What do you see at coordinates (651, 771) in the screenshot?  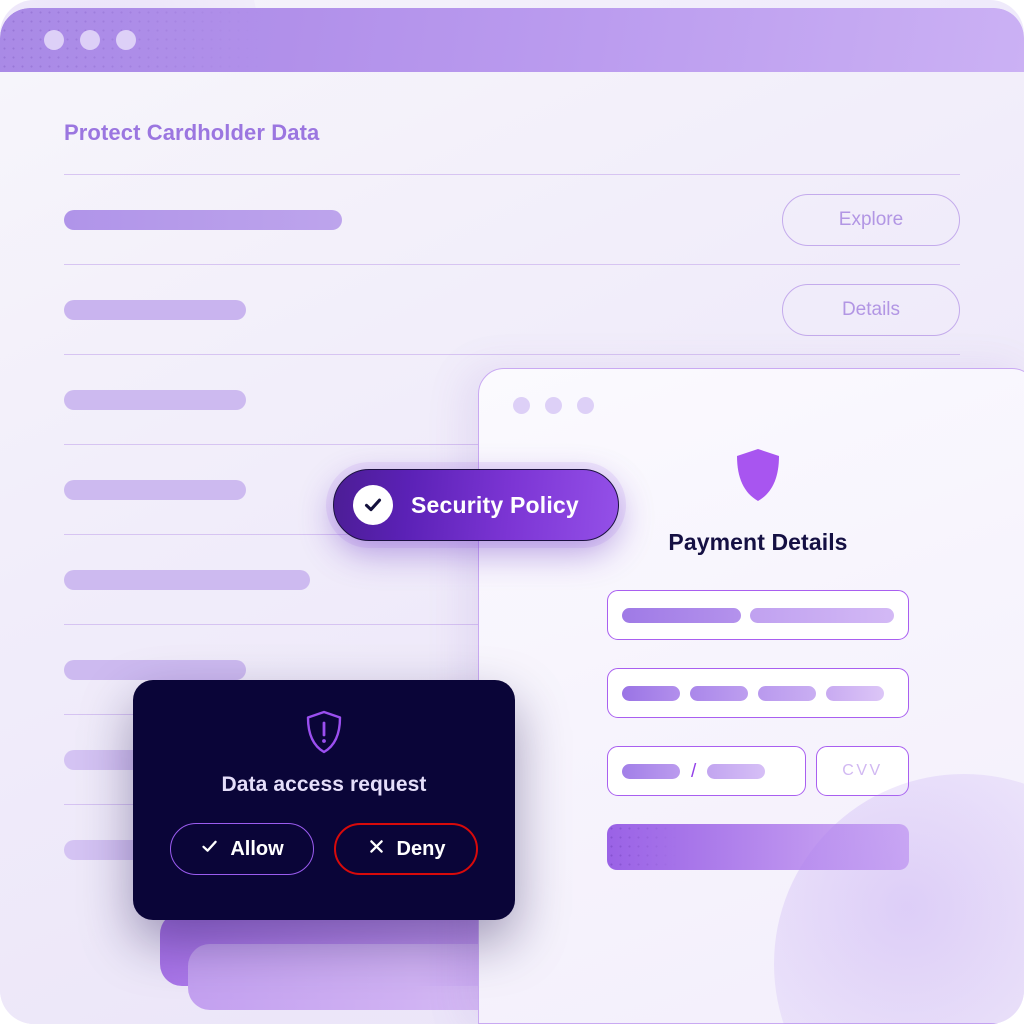 I see `expiry-month-segment` at bounding box center [651, 771].